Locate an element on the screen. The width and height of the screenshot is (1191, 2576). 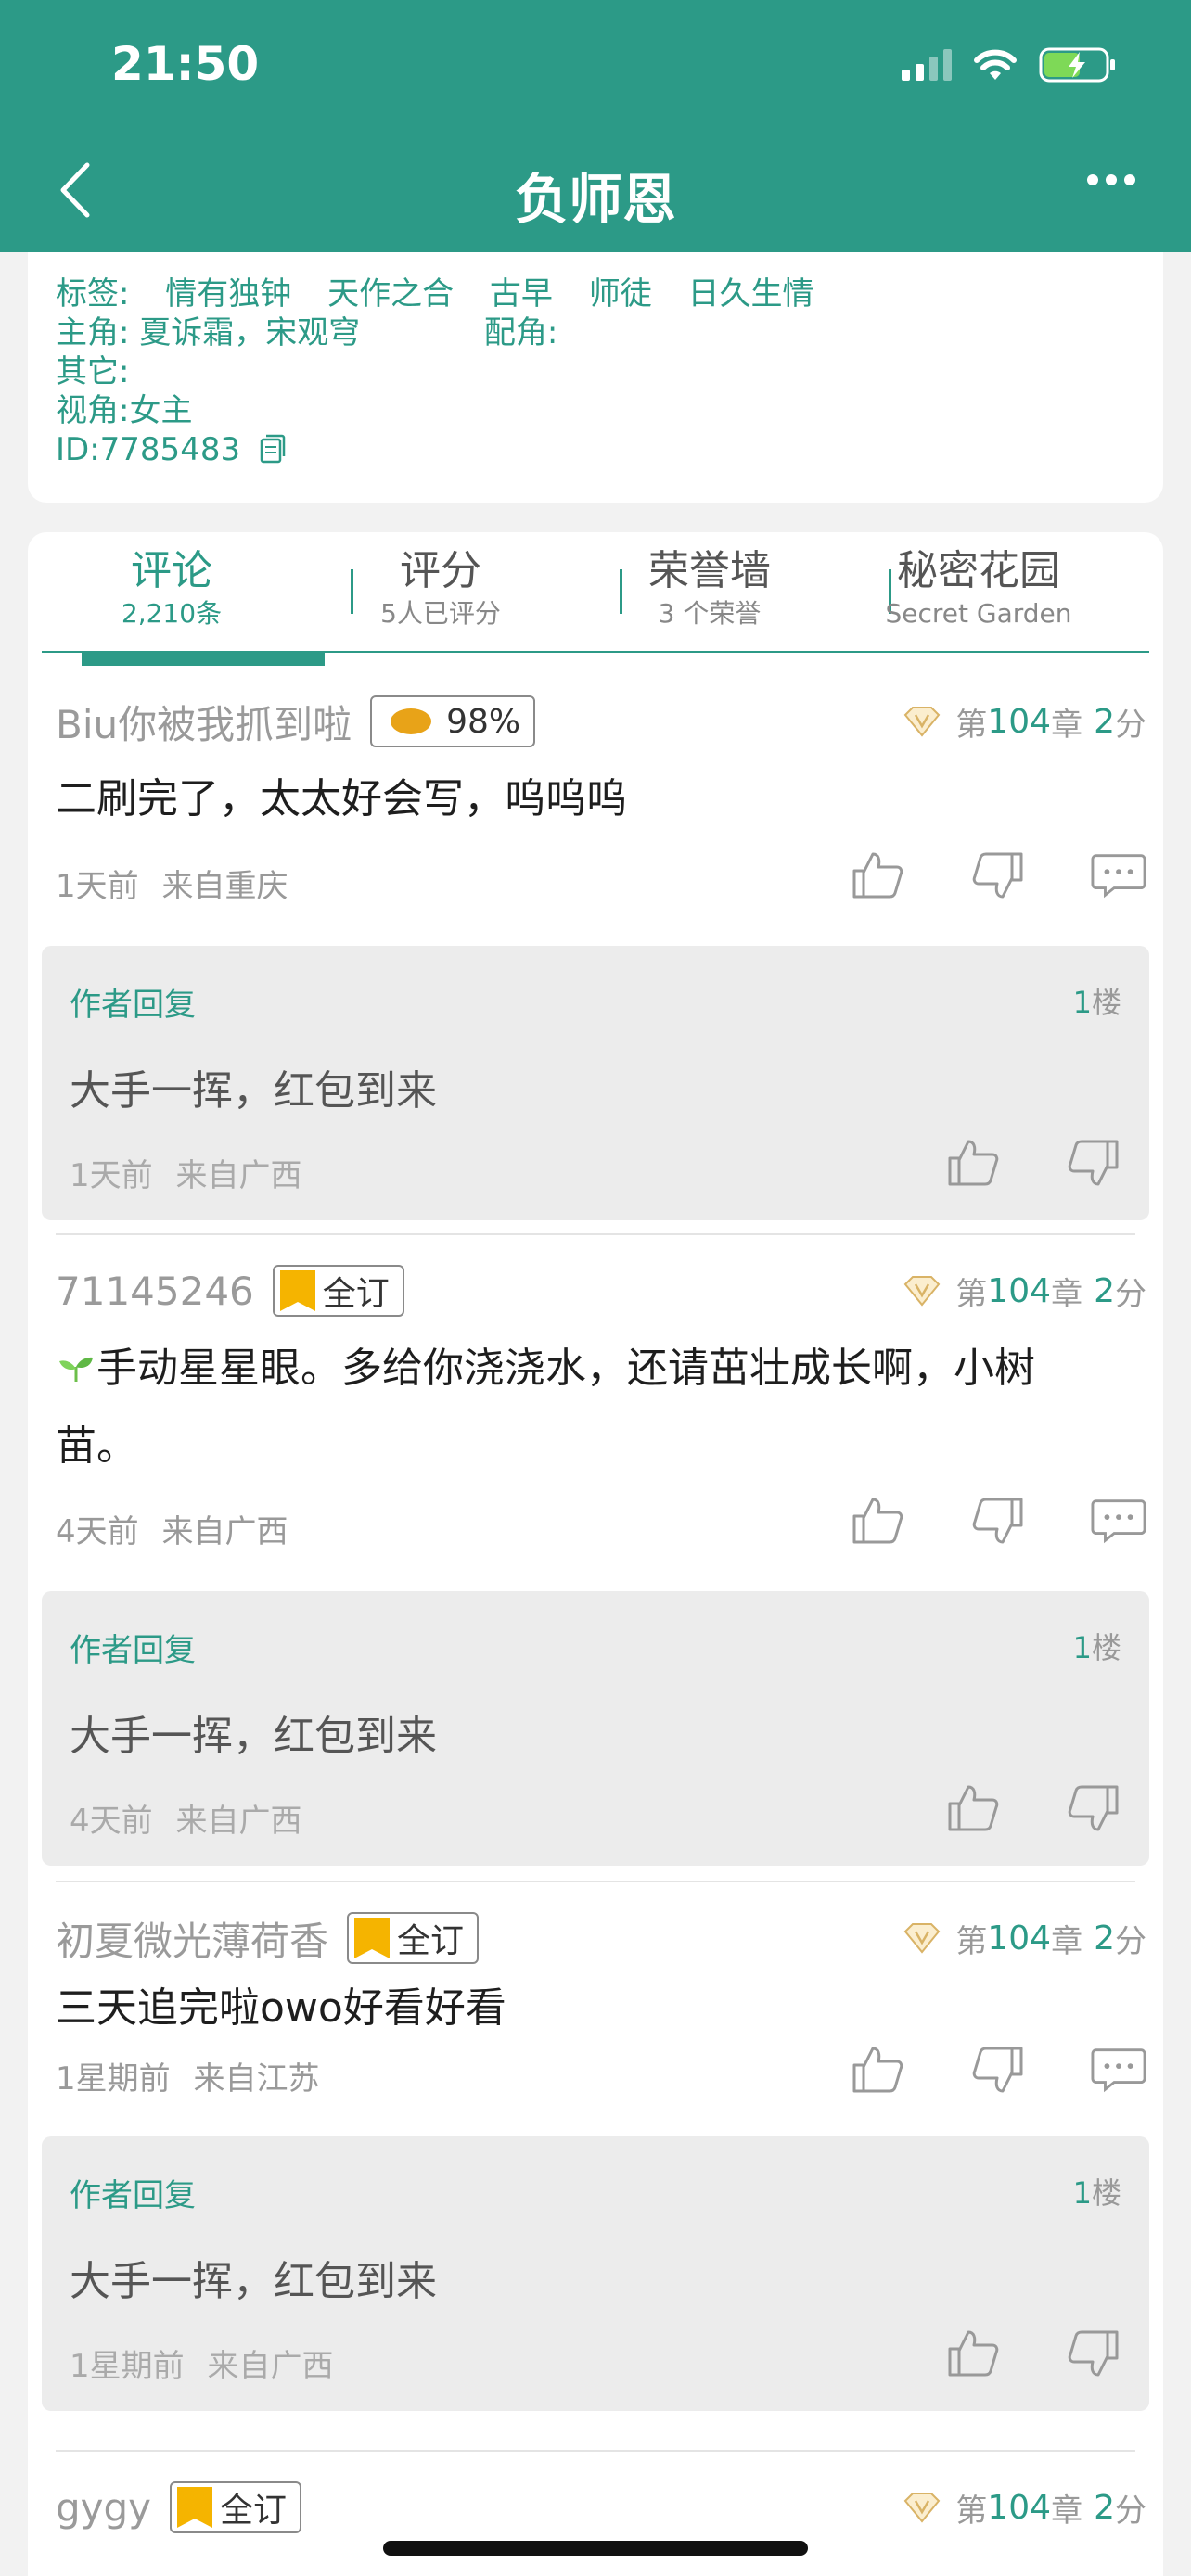
comment-header: 71145246 全订 is located at coordinates (230, 1291).